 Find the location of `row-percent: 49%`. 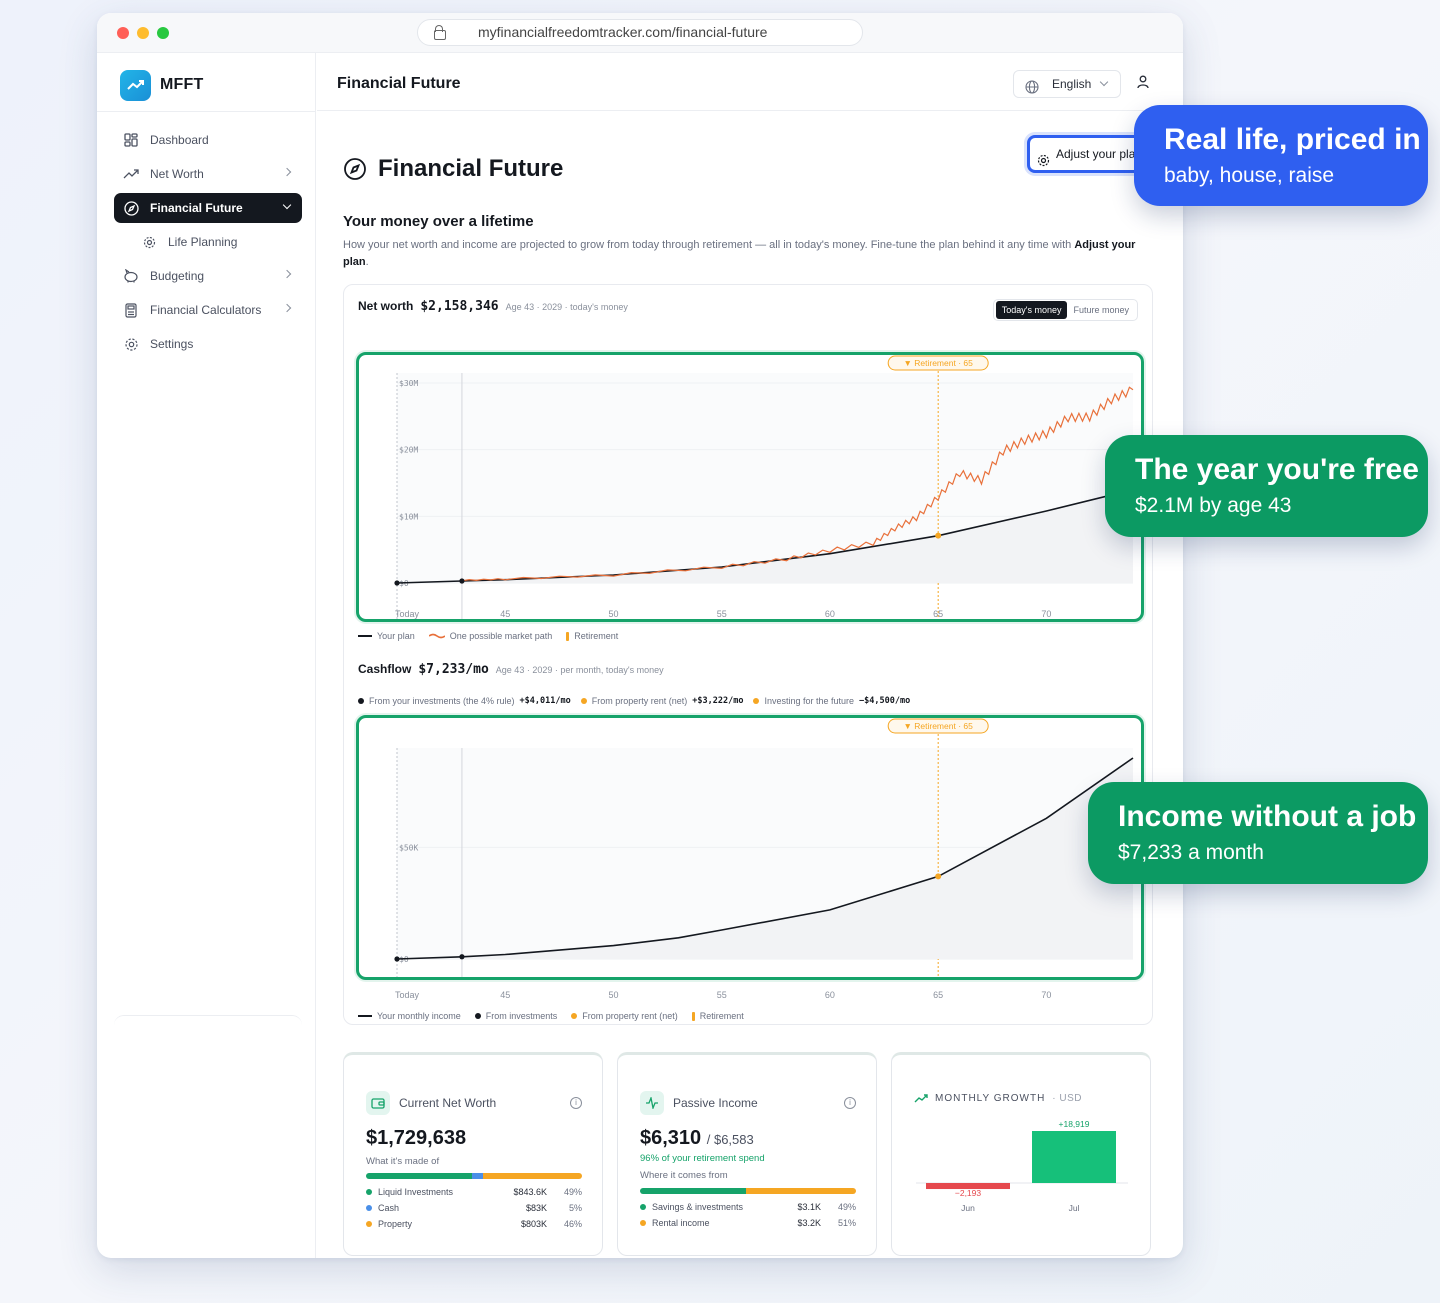

row-percent: 49% is located at coordinates (846, 1207).